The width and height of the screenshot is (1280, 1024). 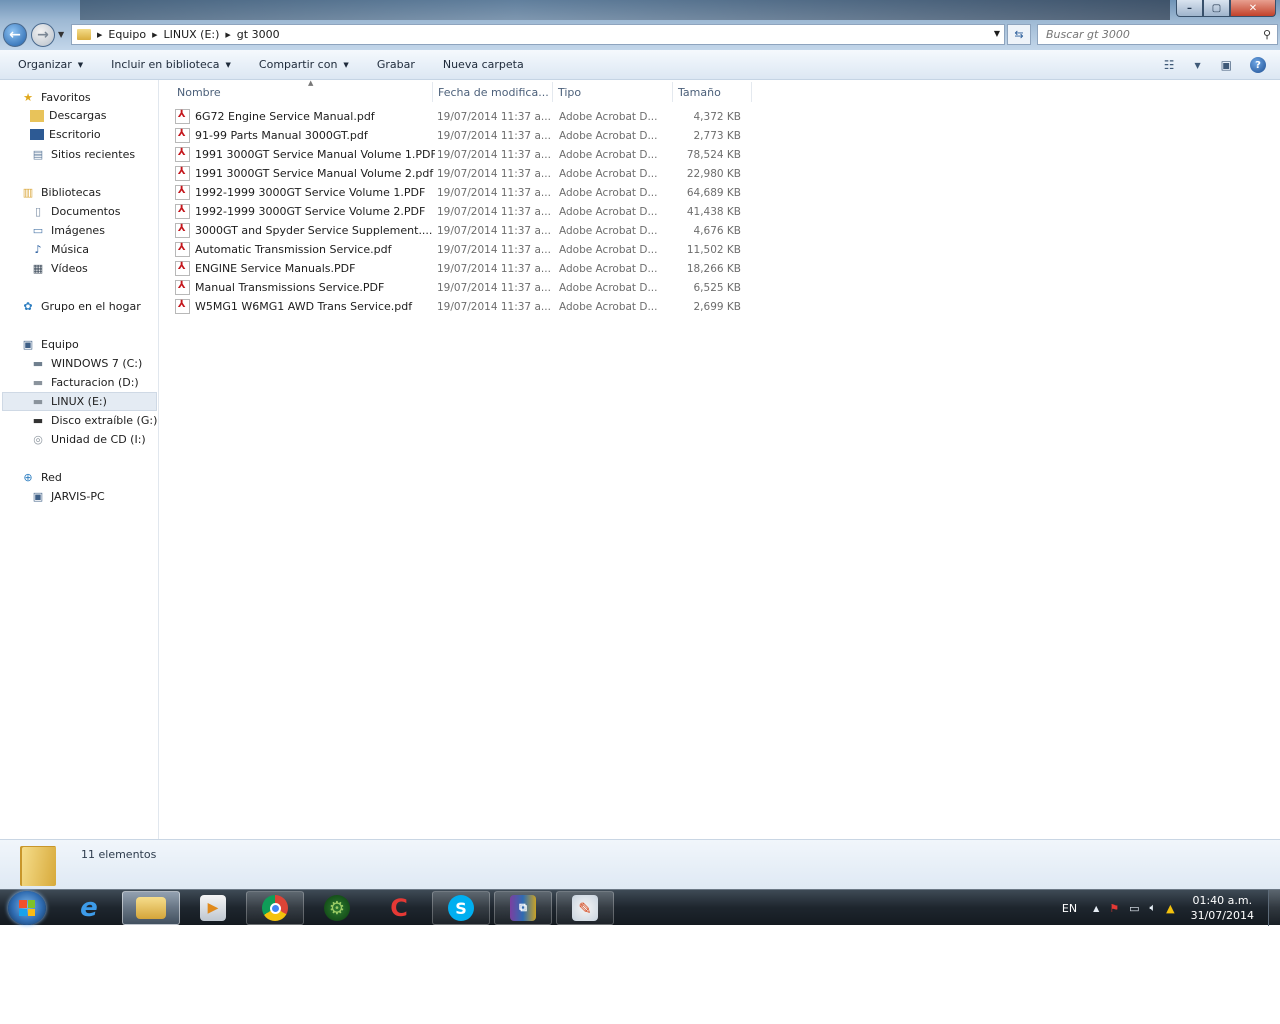 I want to click on taskbar-ccleaner: C, so click(x=399, y=908).